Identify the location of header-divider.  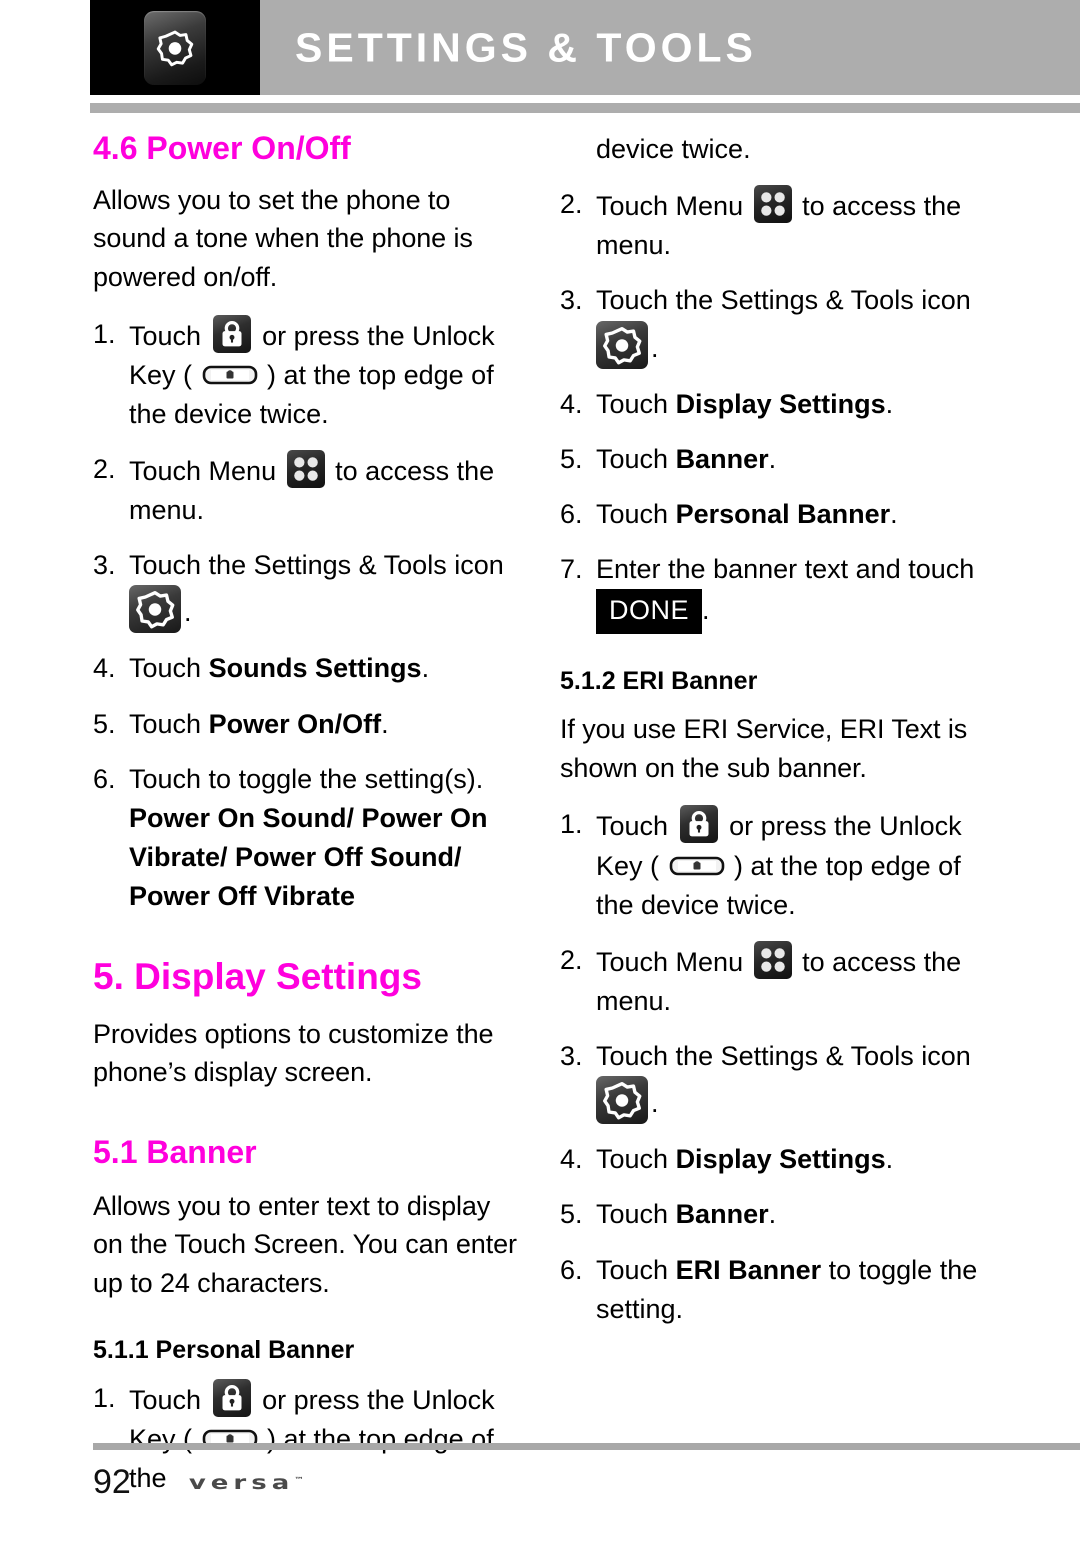
(585, 108).